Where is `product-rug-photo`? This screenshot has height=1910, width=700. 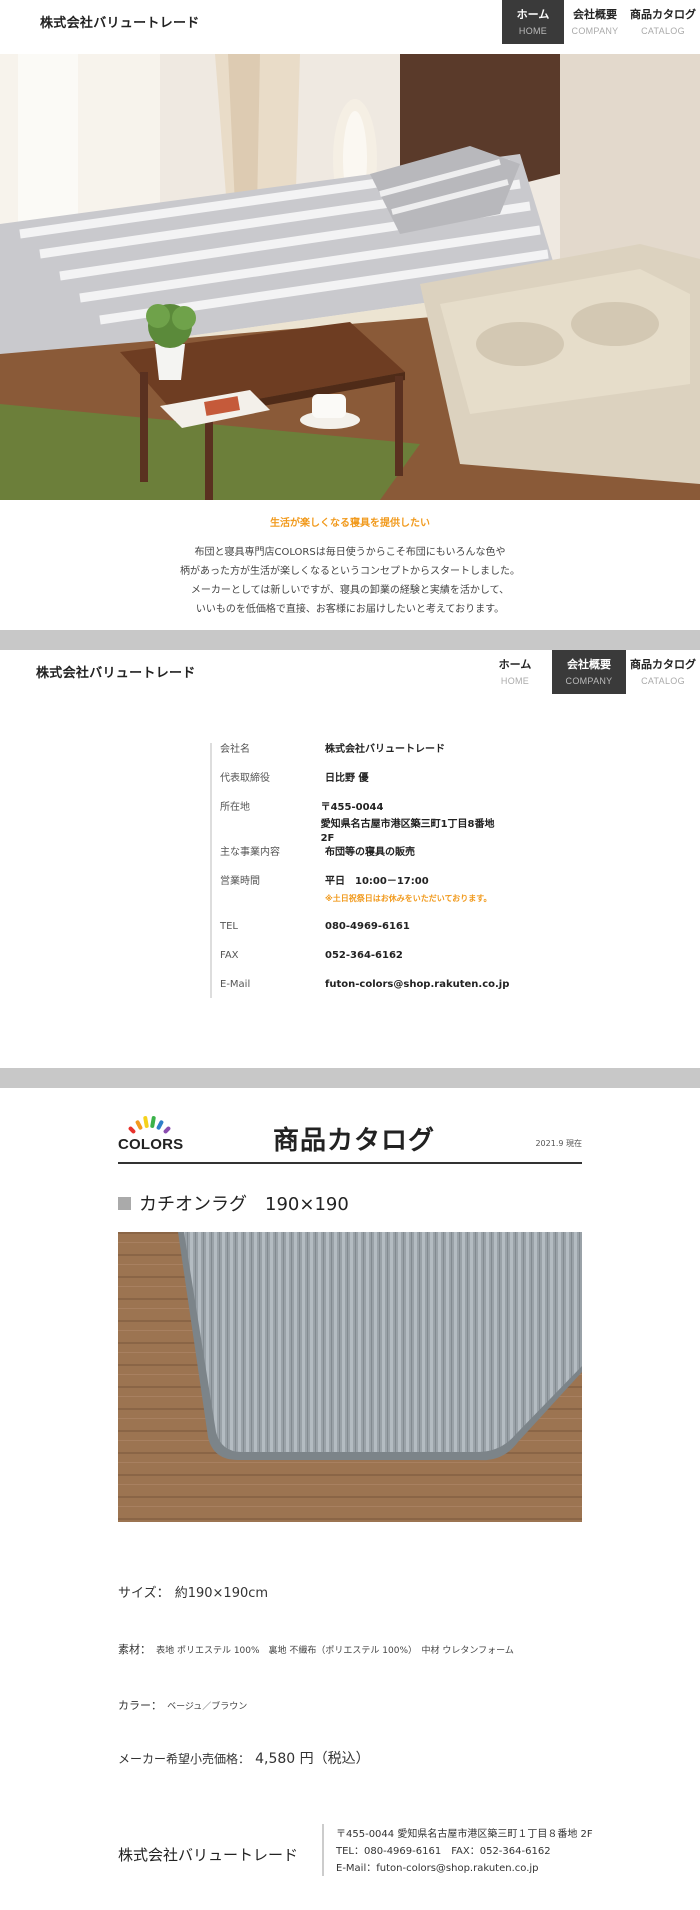
product-rug-photo is located at coordinates (350, 1377).